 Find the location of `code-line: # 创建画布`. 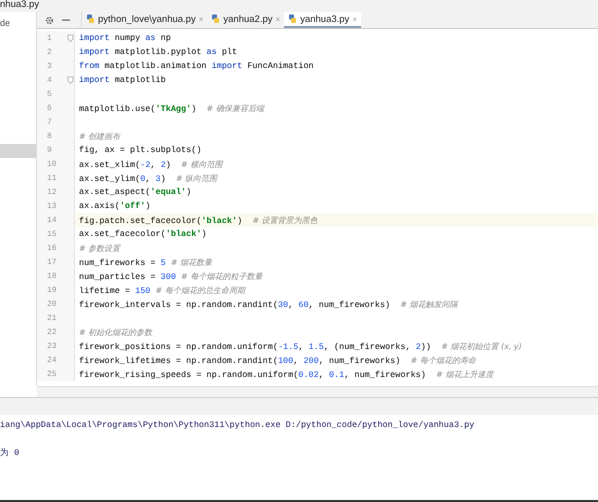

code-line: # 创建画布 is located at coordinates (99, 136).